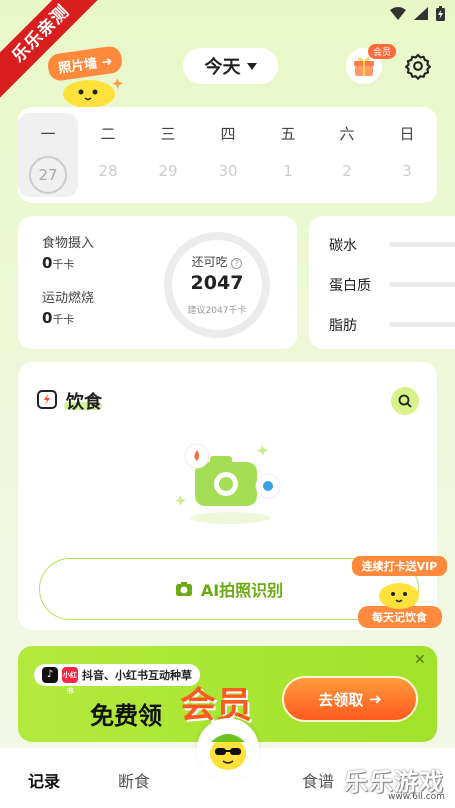  Describe the element at coordinates (416, 797) in the screenshot. I see `watermark-url: www.6ll.com` at that location.